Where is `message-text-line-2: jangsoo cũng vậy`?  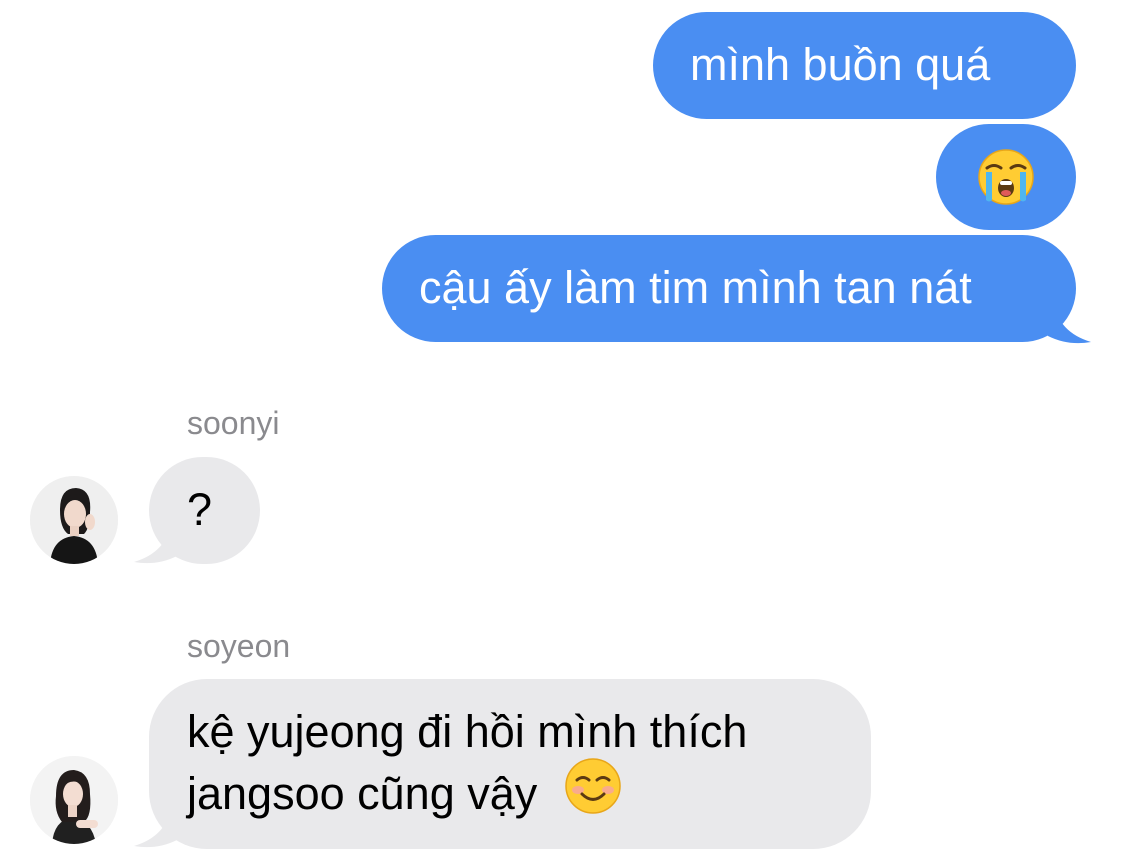 message-text-line-2: jangsoo cũng vậy is located at coordinates (529, 795).